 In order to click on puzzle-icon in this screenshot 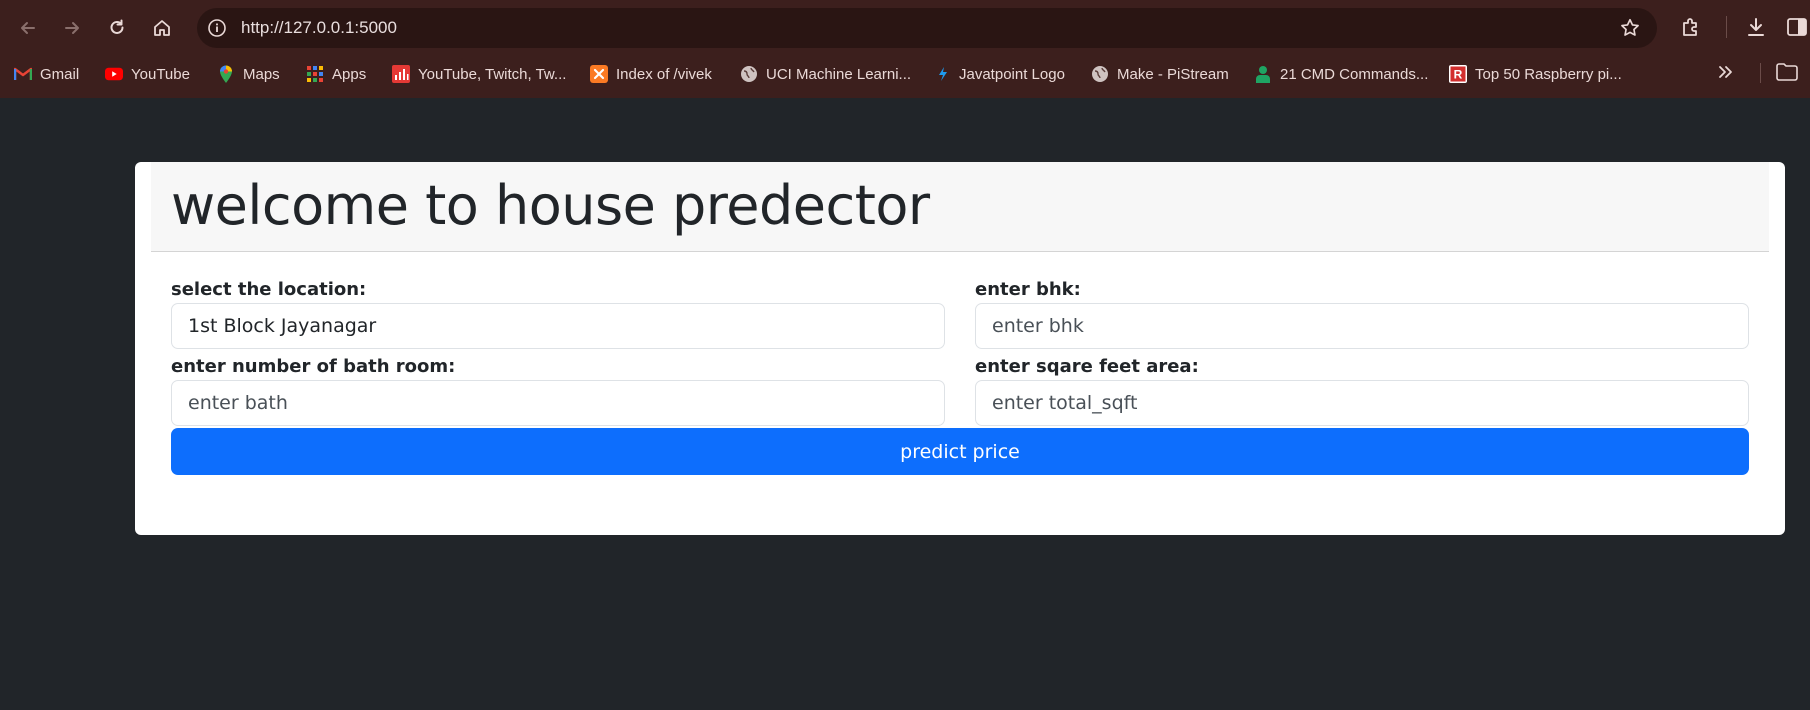, I will do `click(1690, 27)`.